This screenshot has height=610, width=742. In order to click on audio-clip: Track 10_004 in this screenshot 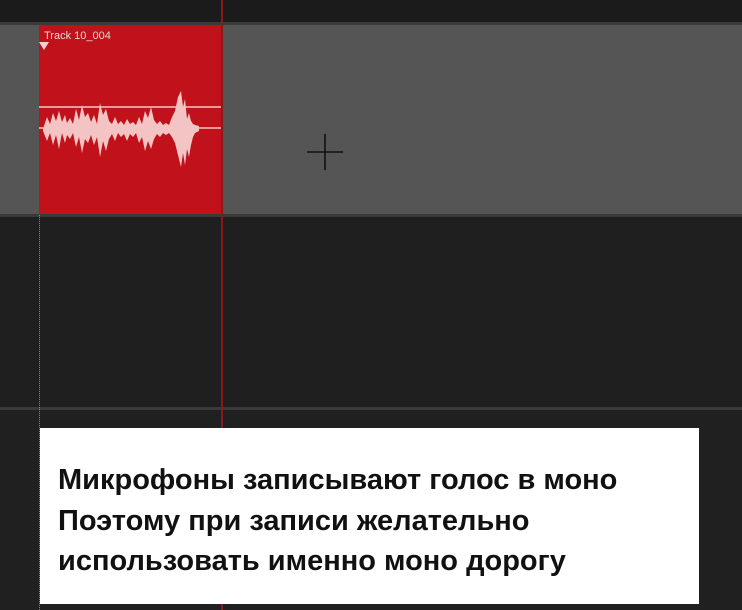, I will do `click(130, 119)`.